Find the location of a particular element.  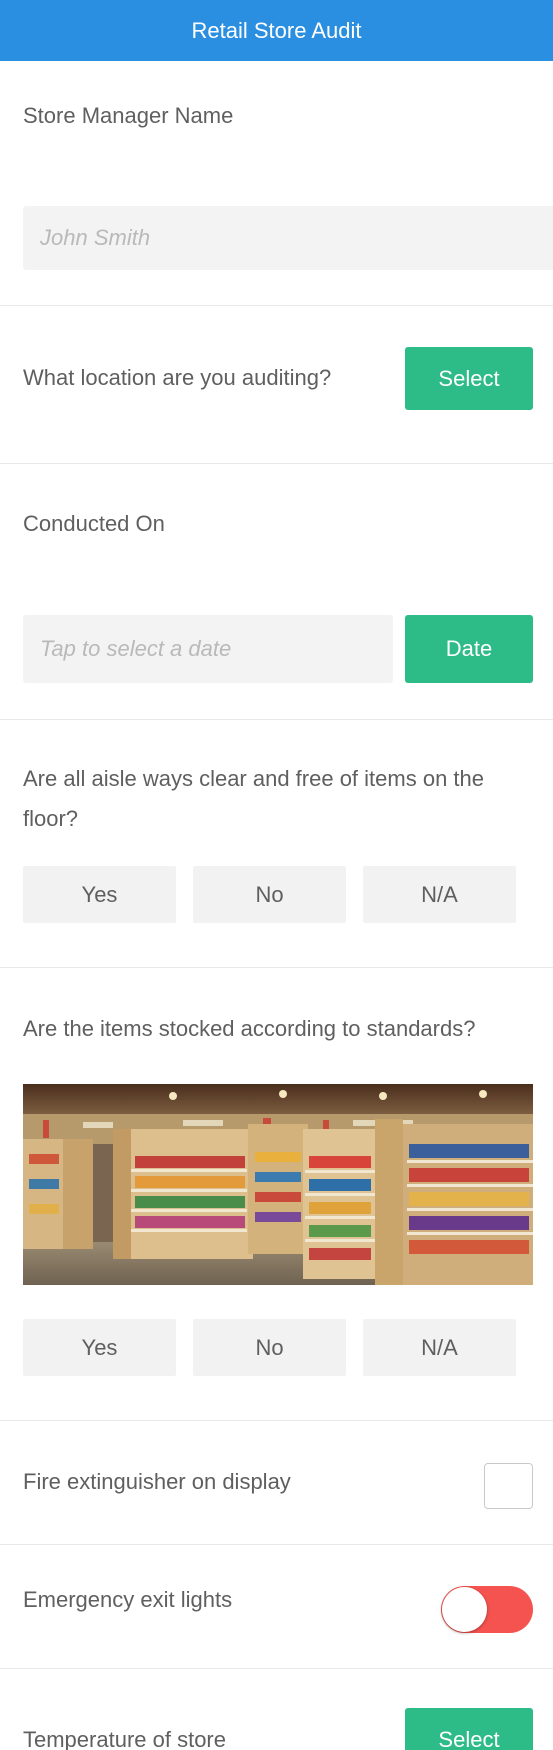

toggle-knob is located at coordinates (464, 1609).